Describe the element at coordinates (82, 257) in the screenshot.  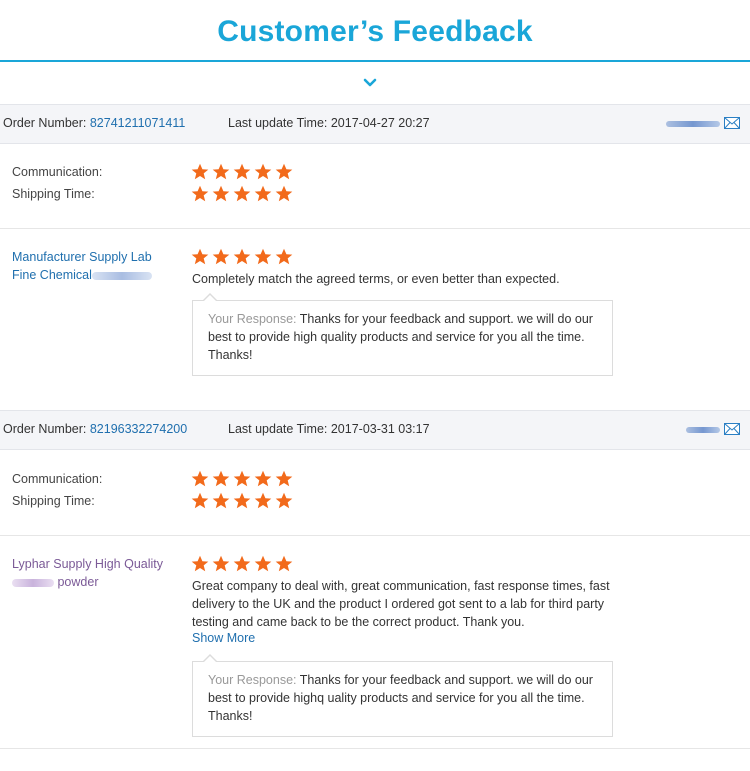
I see `product-name-line1: Manufacturer Supply Lab` at that location.